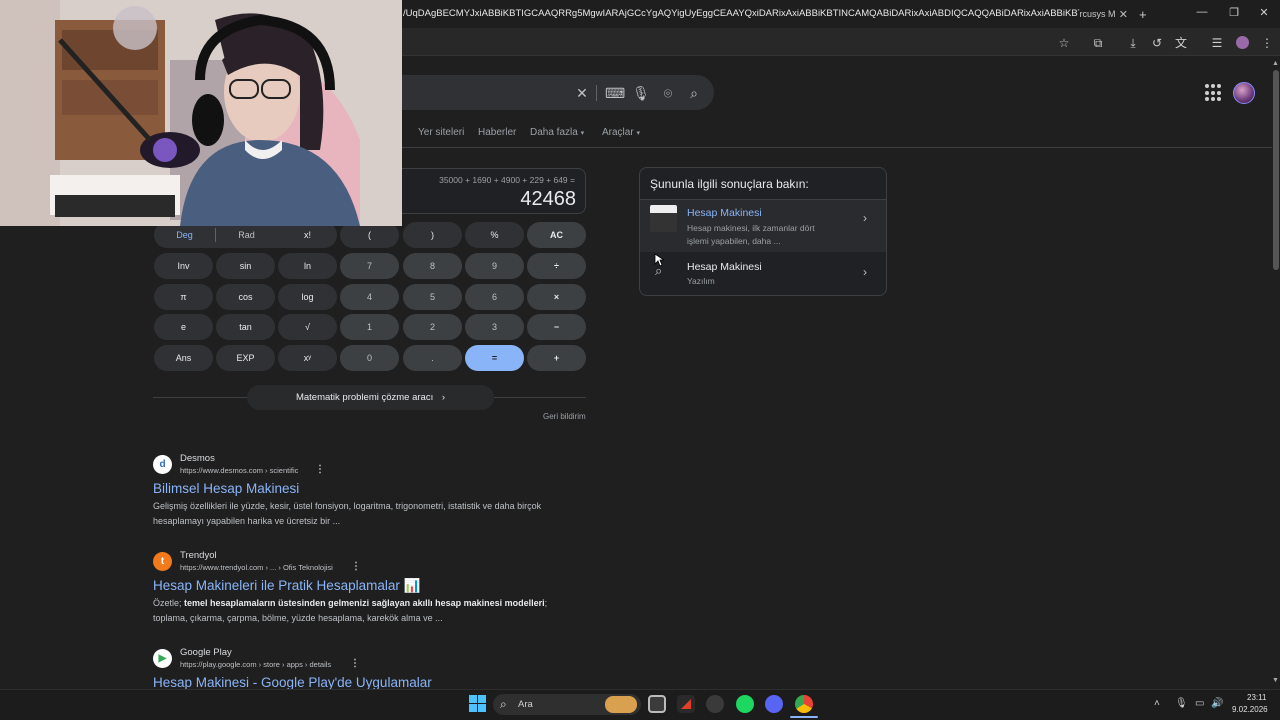 This screenshot has width=1280, height=720. What do you see at coordinates (245, 297) in the screenshot?
I see `calc-key: cos` at bounding box center [245, 297].